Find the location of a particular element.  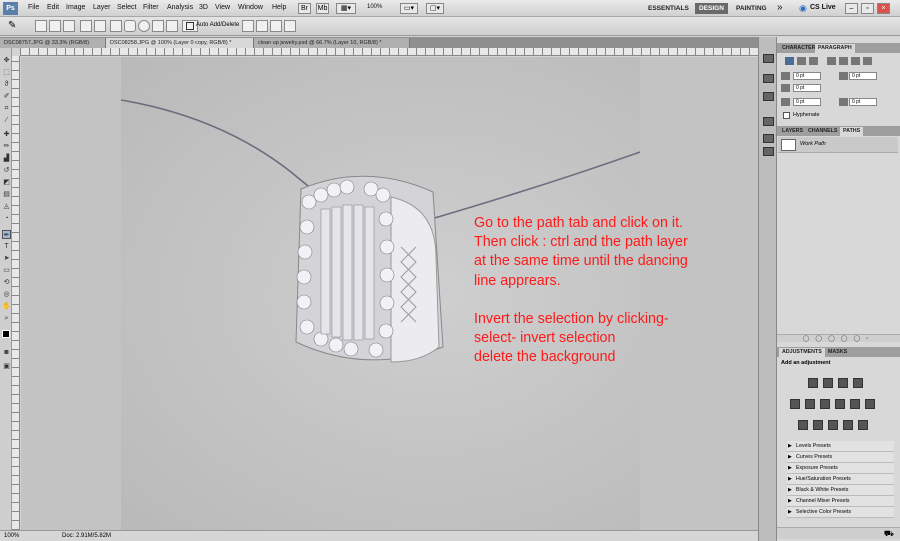

hyphenate-checkbox is located at coordinates (786, 115).